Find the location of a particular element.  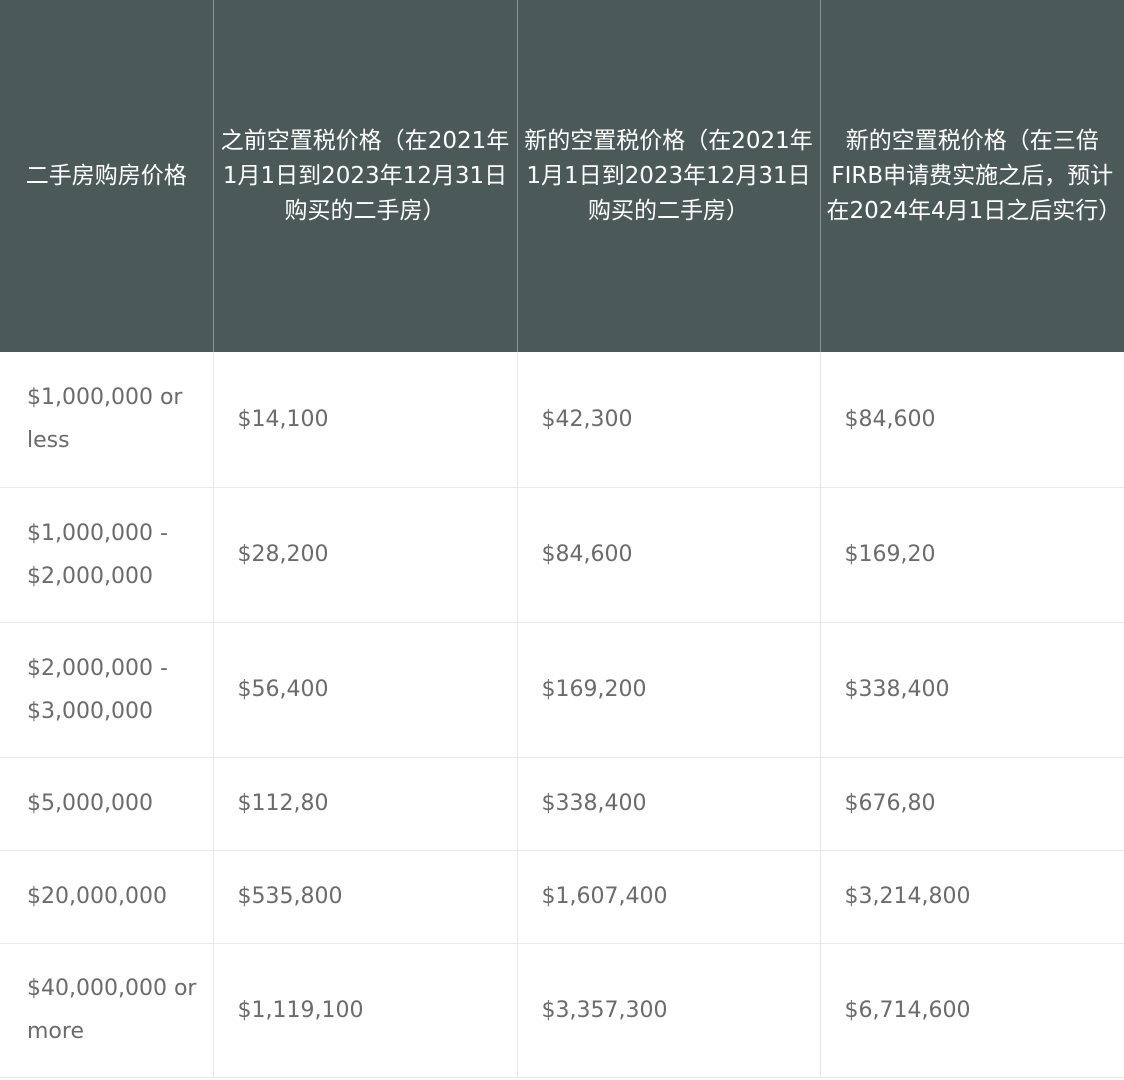

cell-new-fee-tripled: $3,214,800 is located at coordinates (972, 897).